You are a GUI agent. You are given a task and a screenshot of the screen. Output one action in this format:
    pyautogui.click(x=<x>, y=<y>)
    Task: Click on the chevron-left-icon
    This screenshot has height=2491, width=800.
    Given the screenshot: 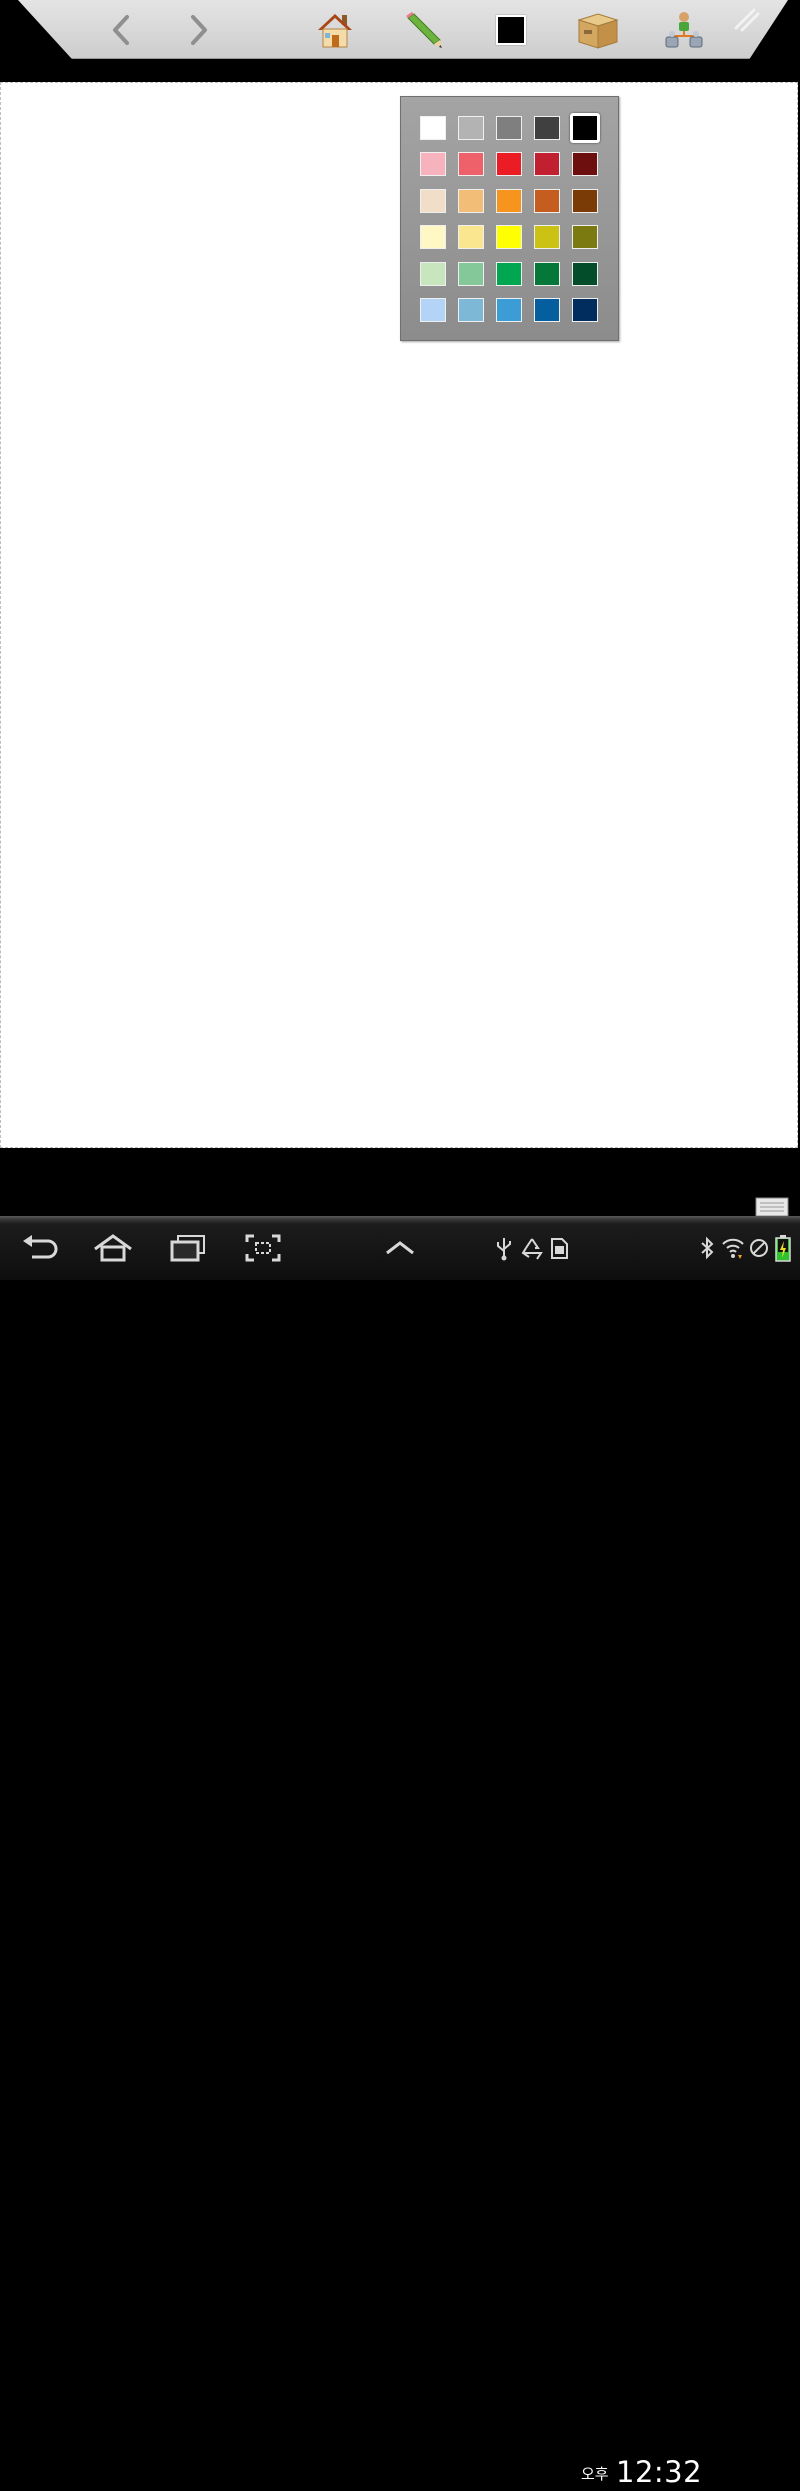 What is the action you would take?
    pyautogui.click(x=121, y=30)
    